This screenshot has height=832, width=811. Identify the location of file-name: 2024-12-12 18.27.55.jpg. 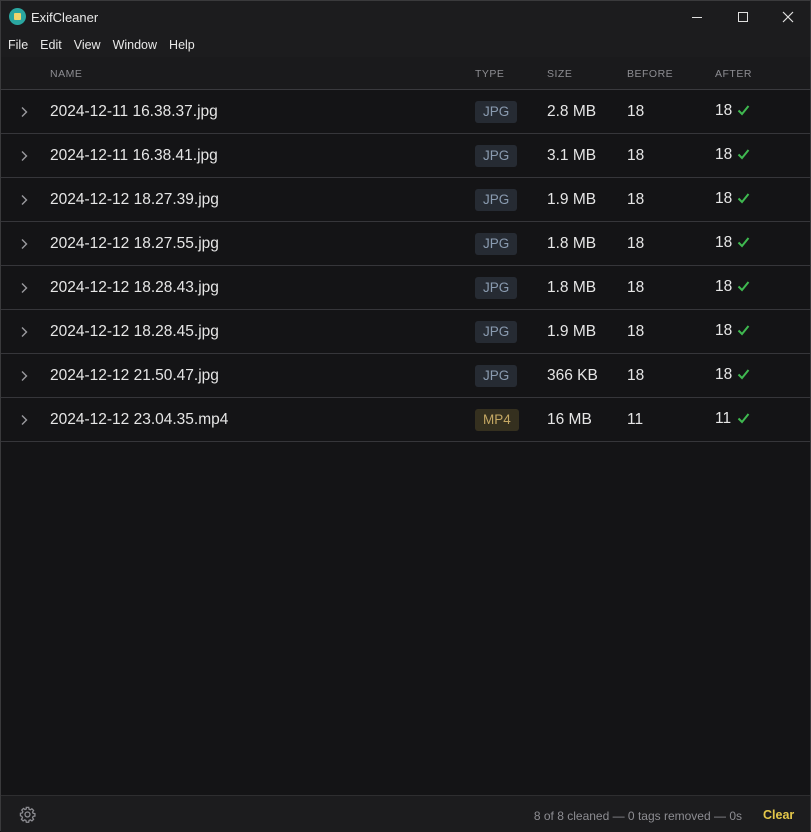
(134, 243).